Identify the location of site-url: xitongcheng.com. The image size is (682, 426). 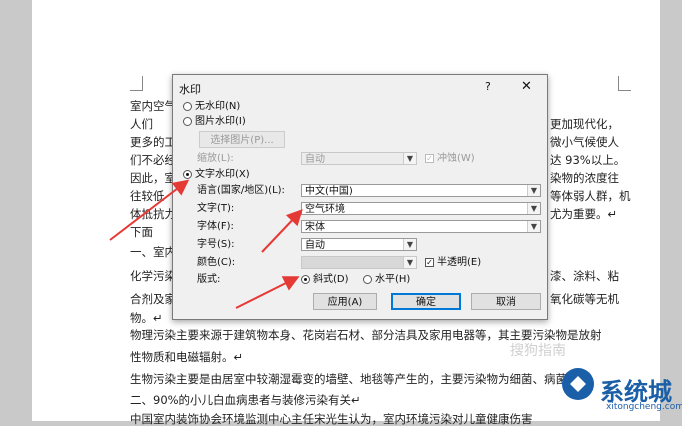
(644, 407).